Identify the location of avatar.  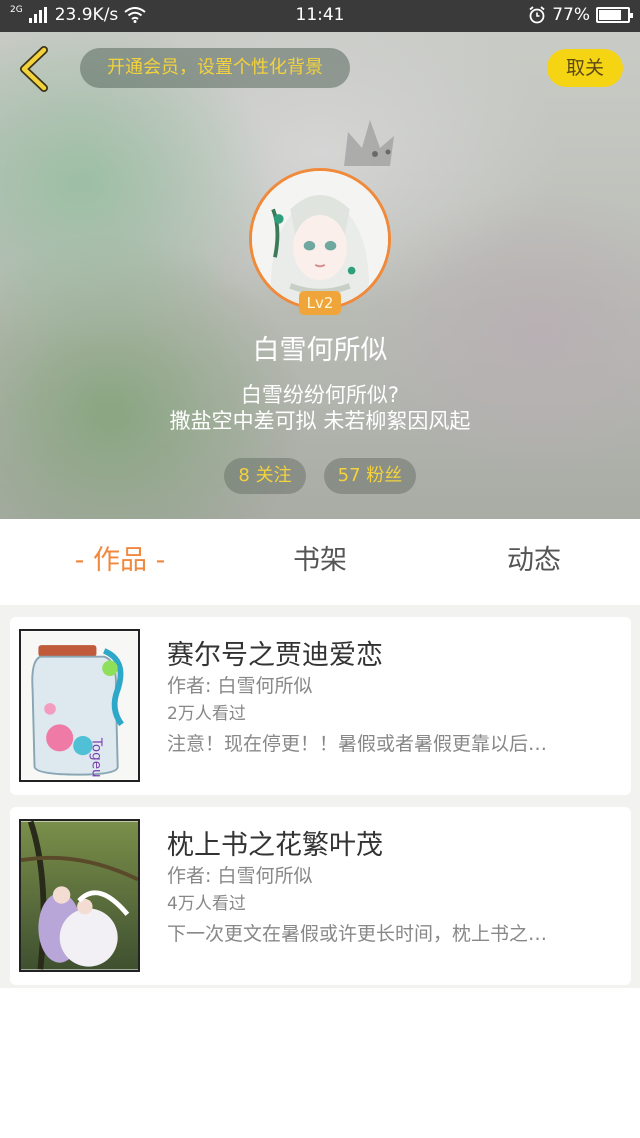
(320, 239).